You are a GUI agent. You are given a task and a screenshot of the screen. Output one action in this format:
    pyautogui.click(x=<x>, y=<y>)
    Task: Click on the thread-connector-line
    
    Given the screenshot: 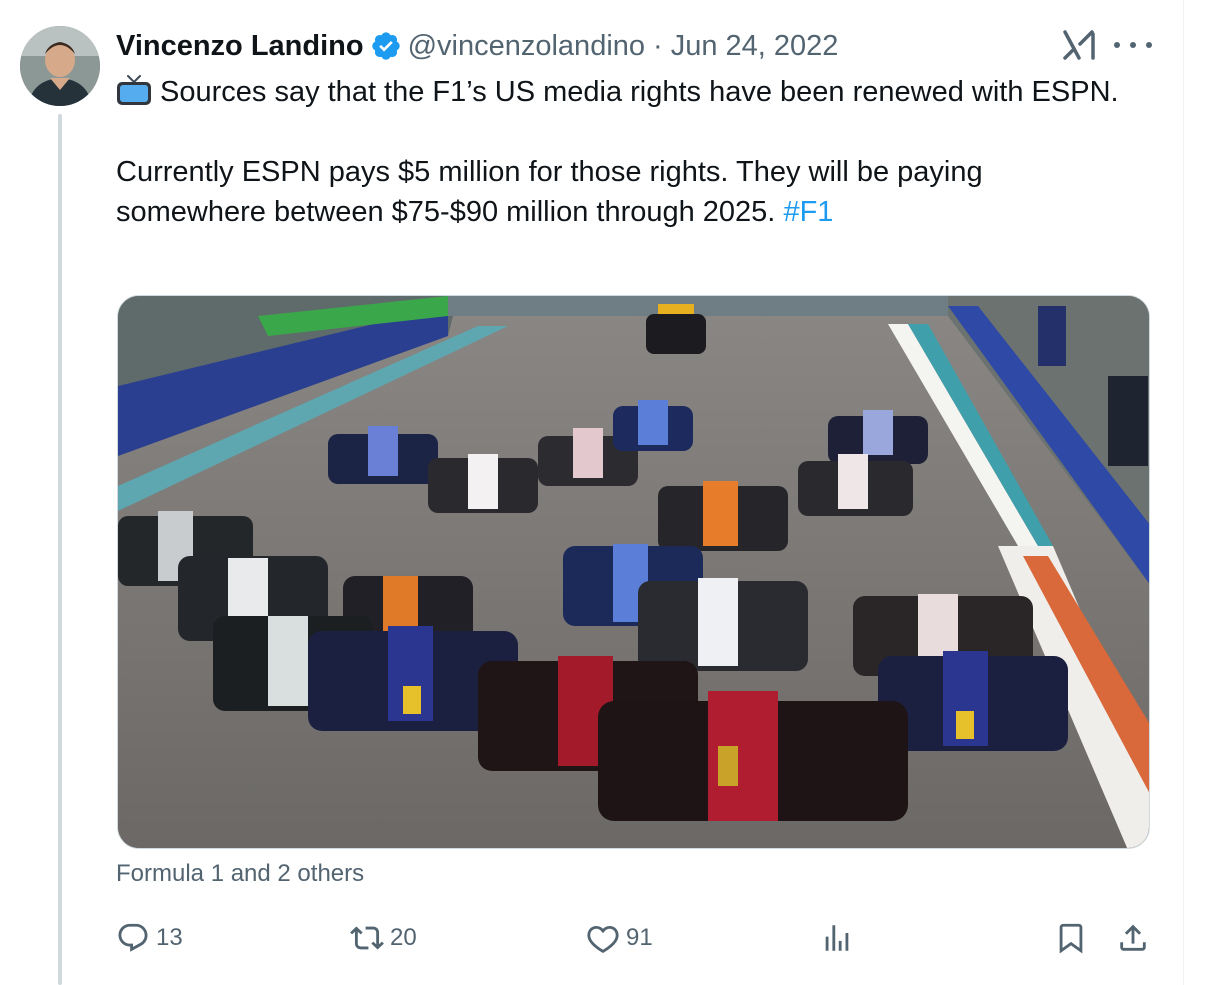 What is the action you would take?
    pyautogui.click(x=60, y=549)
    